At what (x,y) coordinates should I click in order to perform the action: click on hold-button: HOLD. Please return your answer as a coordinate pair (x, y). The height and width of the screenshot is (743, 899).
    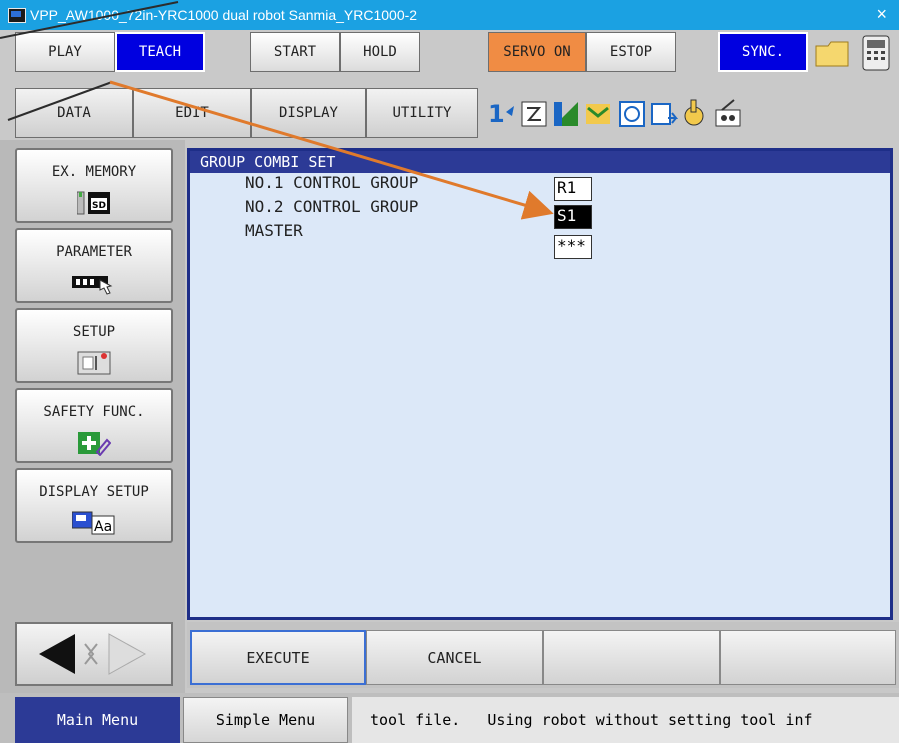
    Looking at the image, I should click on (380, 52).